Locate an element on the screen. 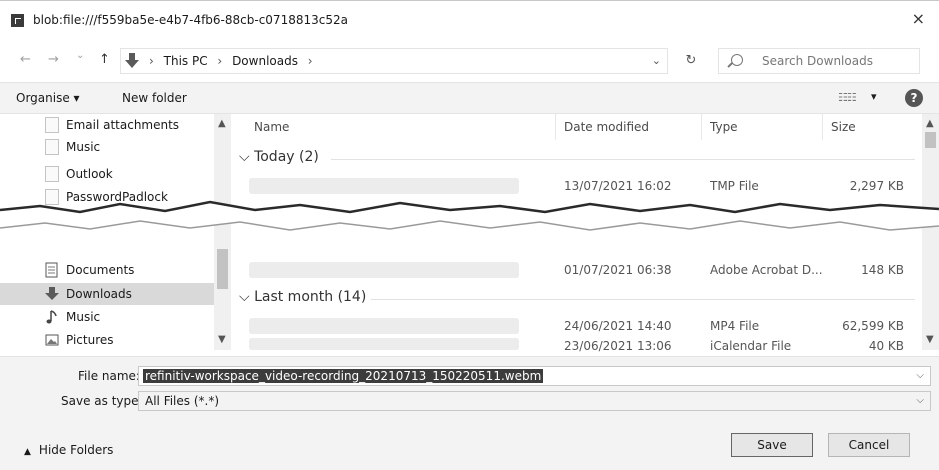 This screenshot has height=470, width=939. chevron-down-icon: ⌄ is located at coordinates (656, 60).